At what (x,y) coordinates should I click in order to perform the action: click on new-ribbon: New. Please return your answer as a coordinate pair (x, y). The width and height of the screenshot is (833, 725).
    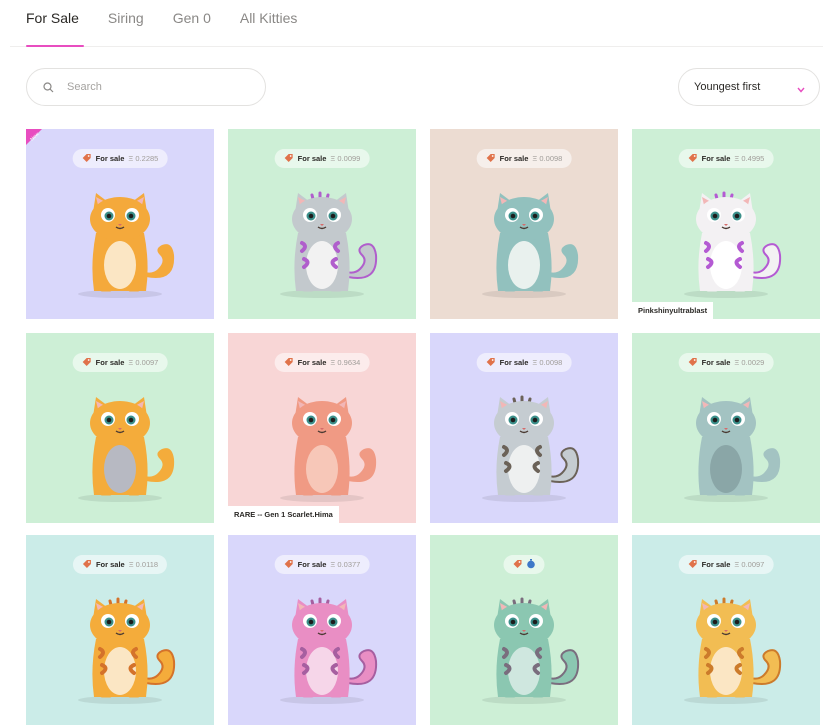
    Looking at the image, I should click on (40, 143).